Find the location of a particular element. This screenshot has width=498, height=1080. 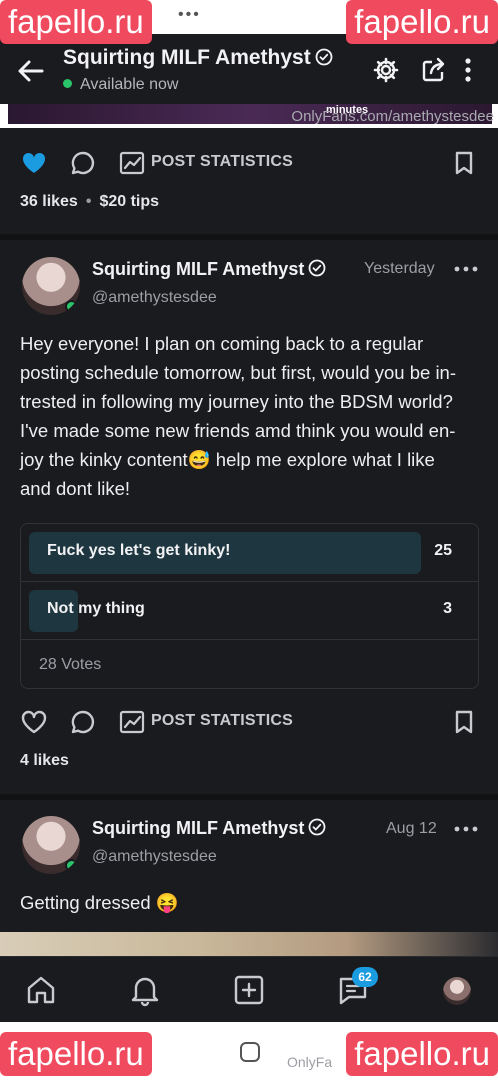

post-actions: POST STATISTICS is located at coordinates (249, 722).